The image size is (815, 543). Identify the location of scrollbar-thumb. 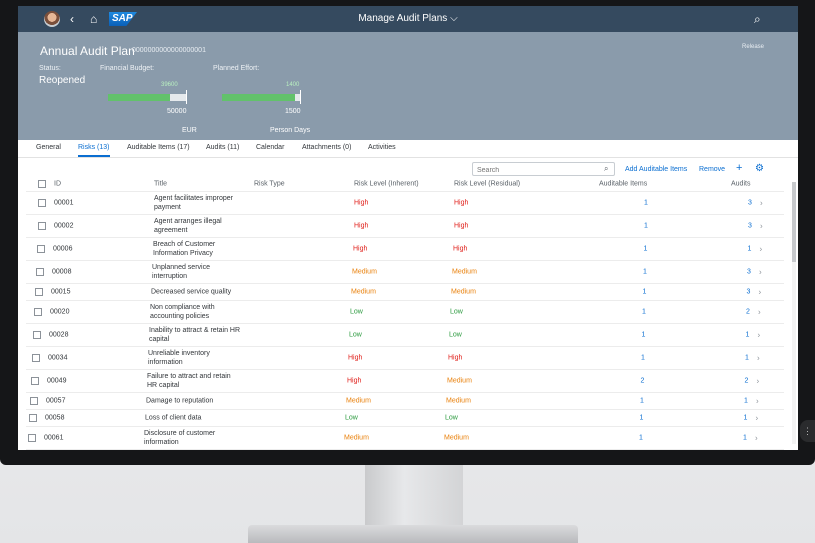
(794, 222).